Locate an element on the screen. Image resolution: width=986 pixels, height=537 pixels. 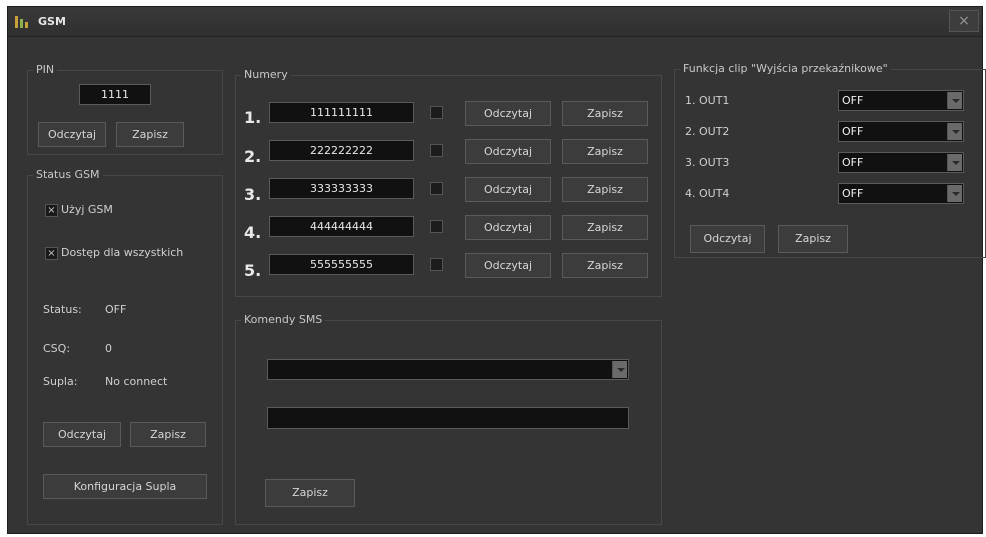
output-label: 3. OUT3 is located at coordinates (707, 162).